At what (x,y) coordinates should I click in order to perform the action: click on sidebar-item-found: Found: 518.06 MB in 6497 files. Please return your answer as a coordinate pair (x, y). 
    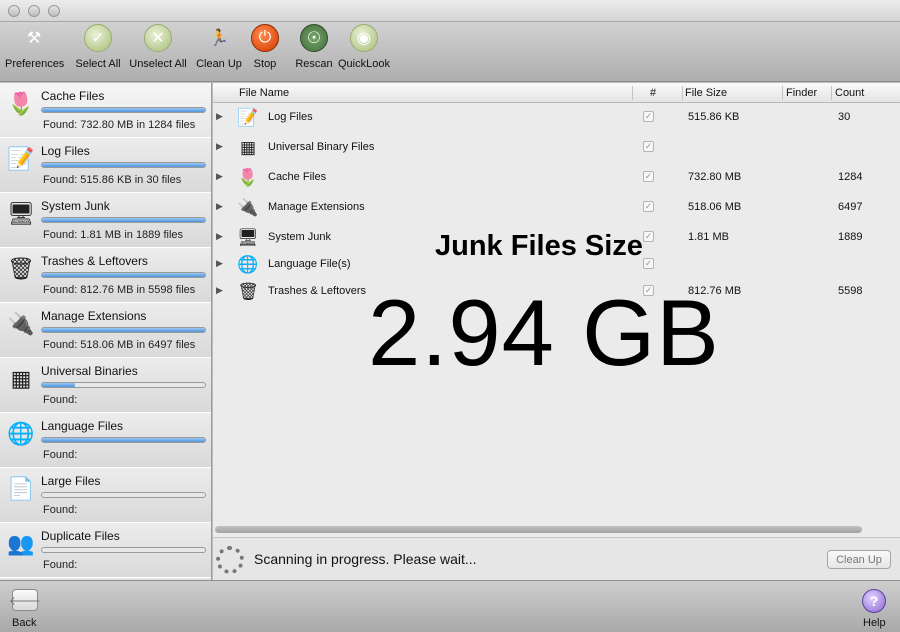
    Looking at the image, I should click on (119, 345).